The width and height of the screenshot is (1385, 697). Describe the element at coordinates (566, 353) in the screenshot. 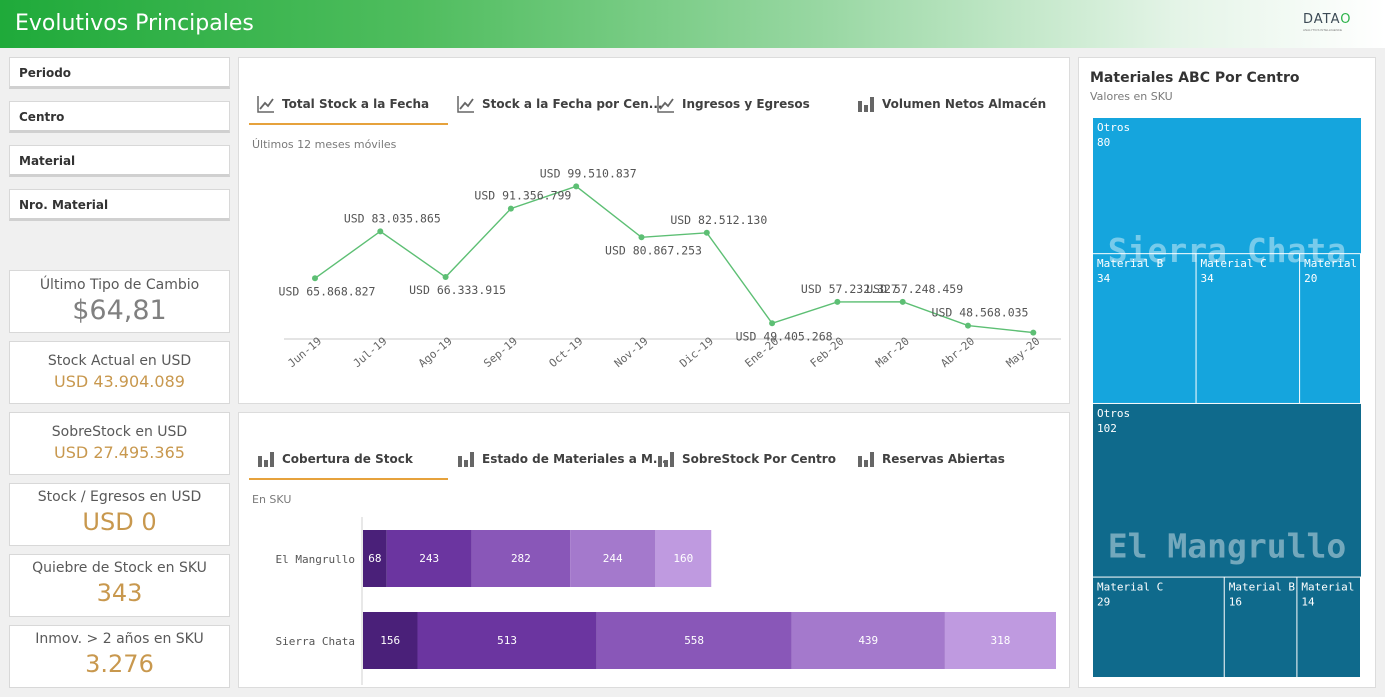

I see `x-tick-label: Oct-19` at that location.